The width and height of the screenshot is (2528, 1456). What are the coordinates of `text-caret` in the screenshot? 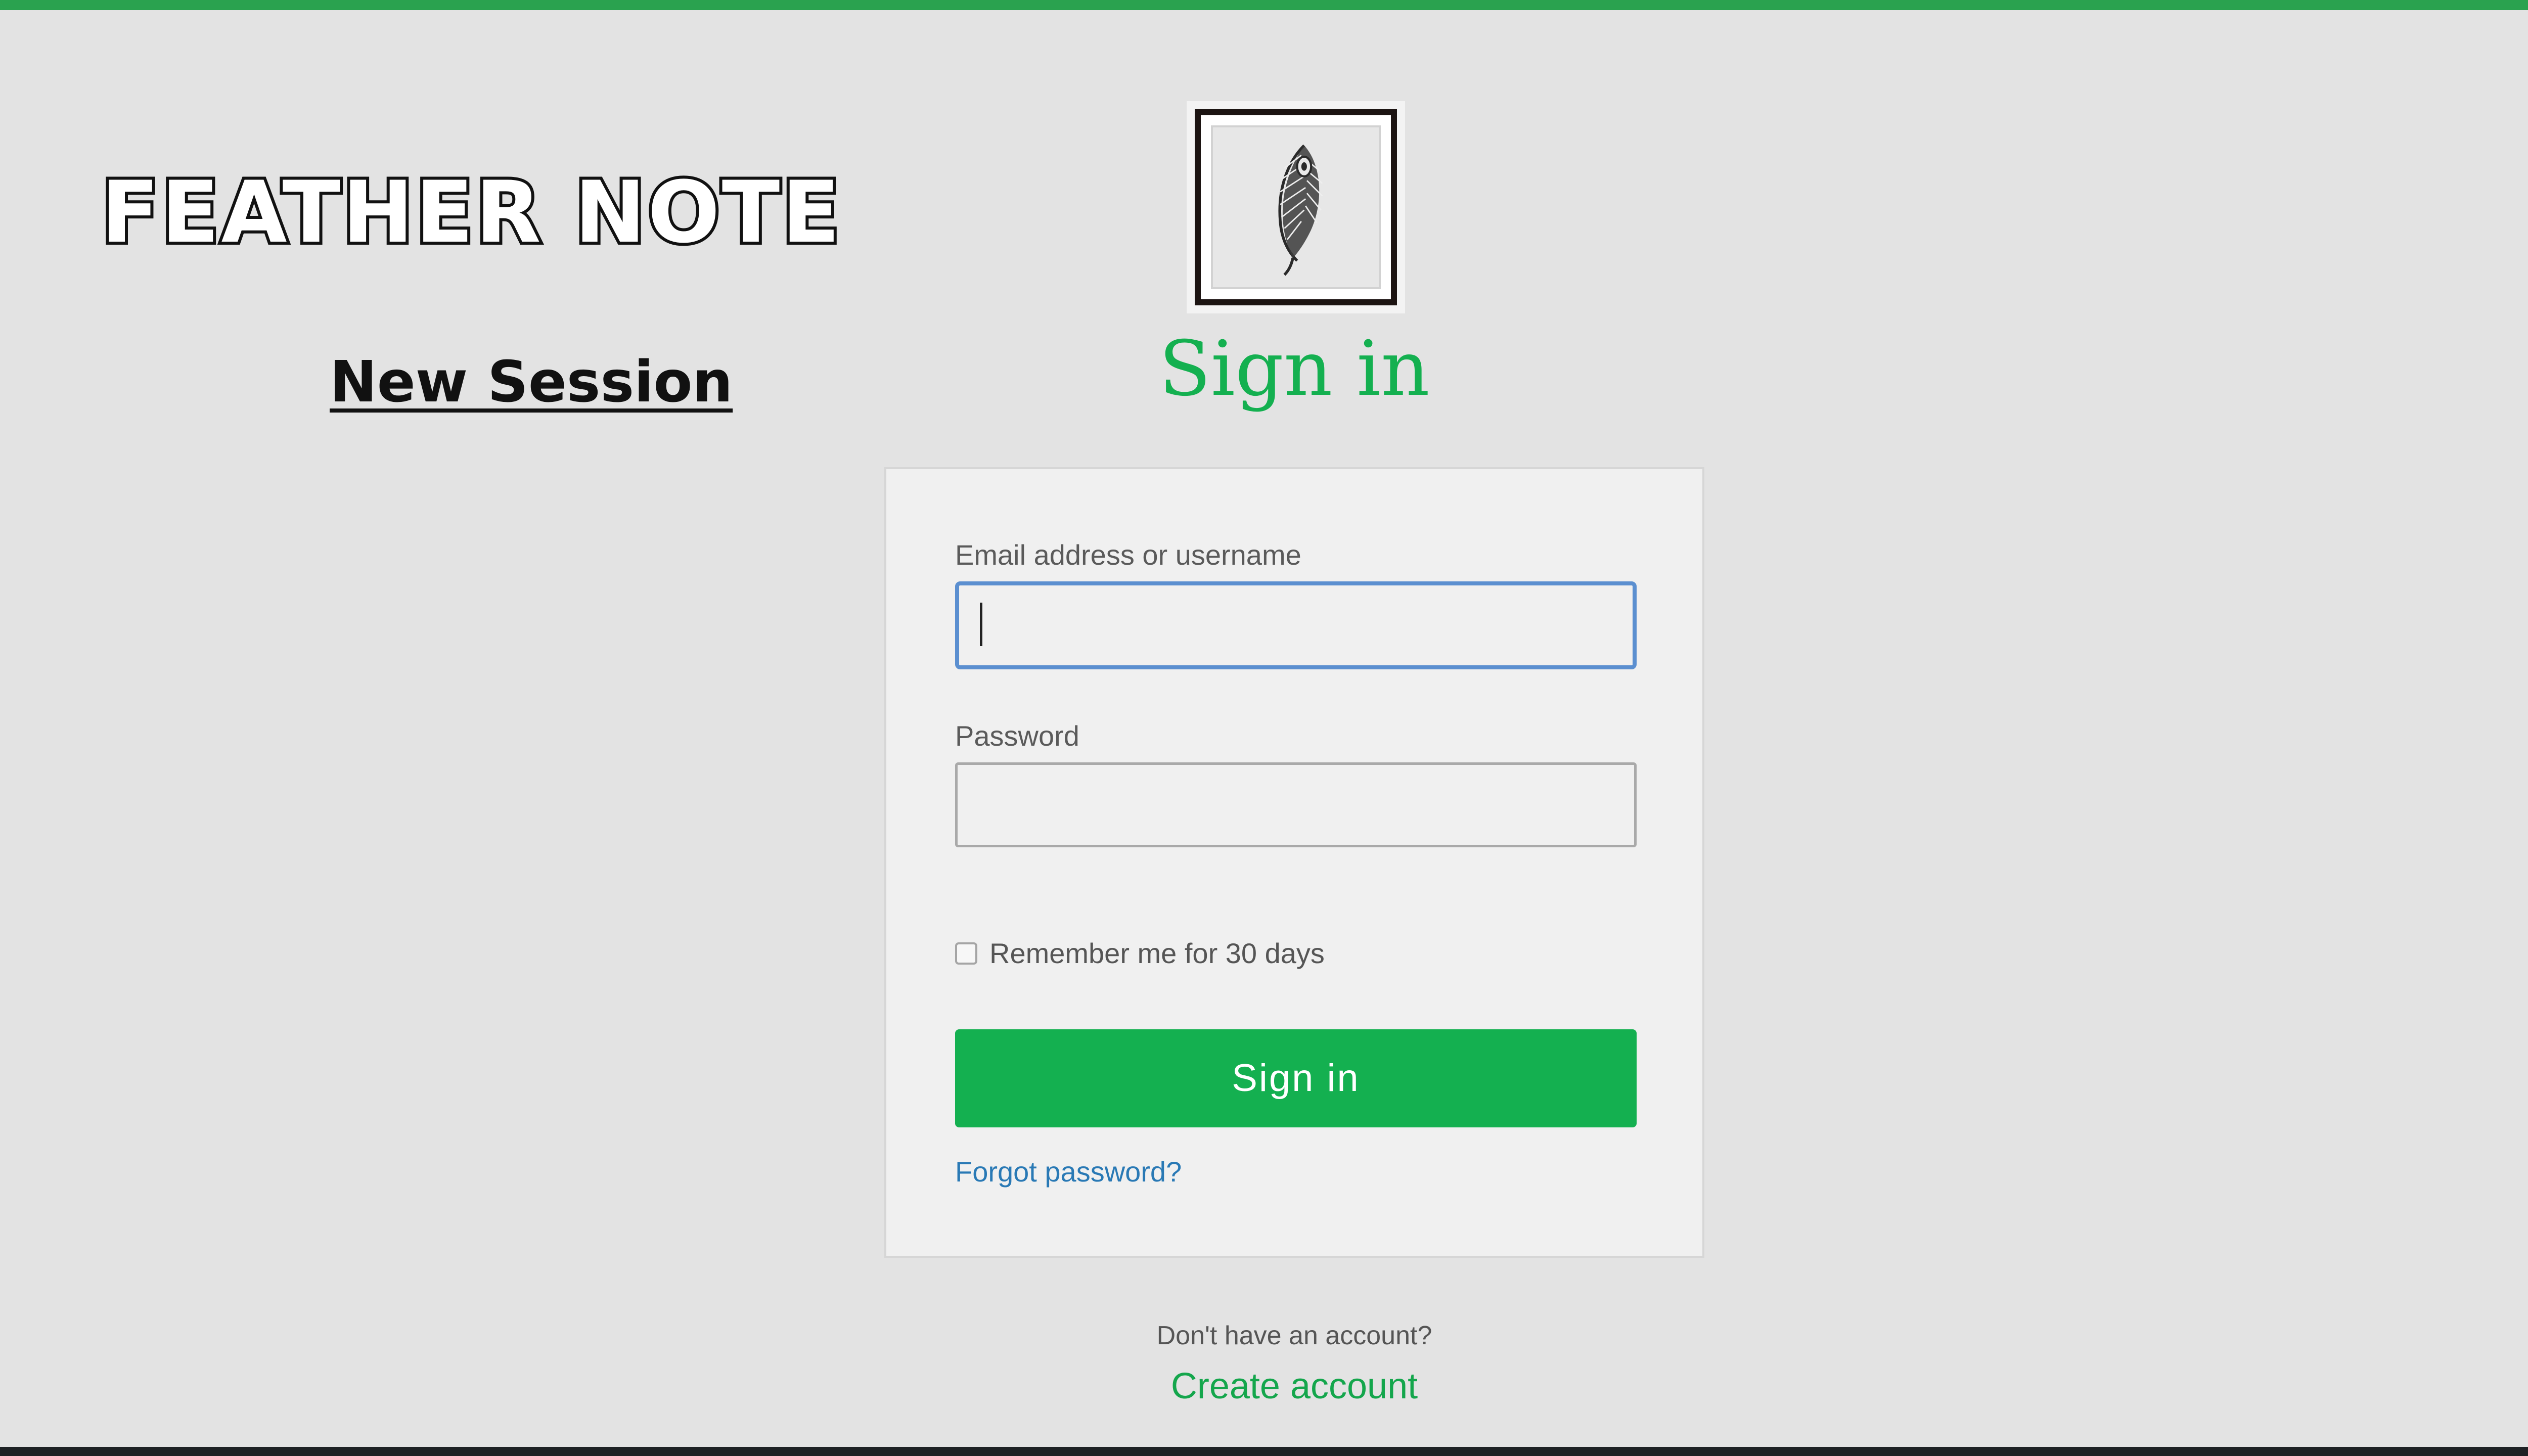 It's located at (981, 624).